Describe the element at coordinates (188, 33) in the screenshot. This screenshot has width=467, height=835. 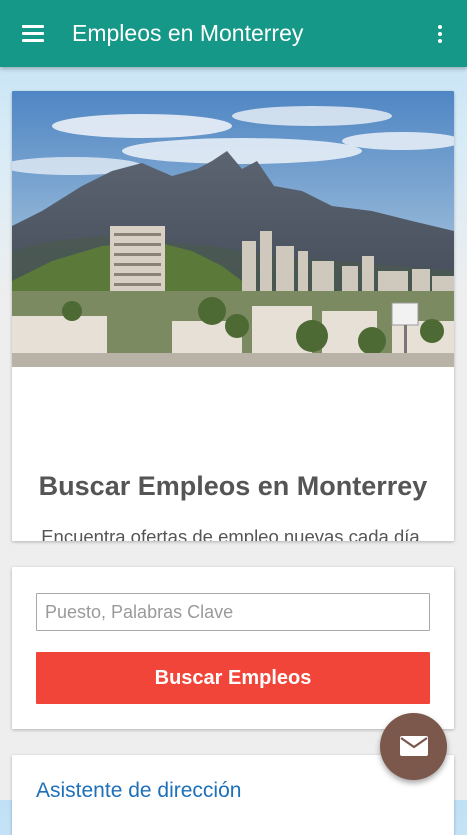
I see `app-title: Empleos en Monterrey` at that location.